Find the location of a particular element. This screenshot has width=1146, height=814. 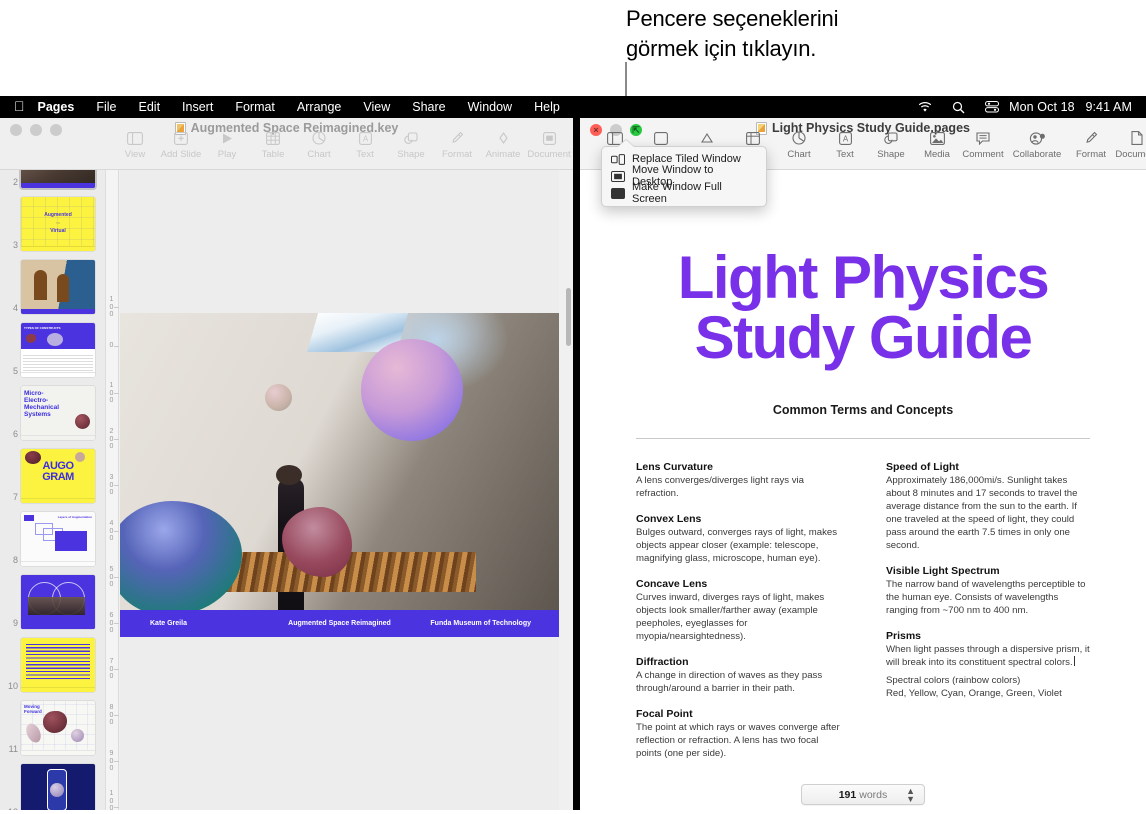

word-count-badge: 191 words ▲ ▼ is located at coordinates (863, 794).